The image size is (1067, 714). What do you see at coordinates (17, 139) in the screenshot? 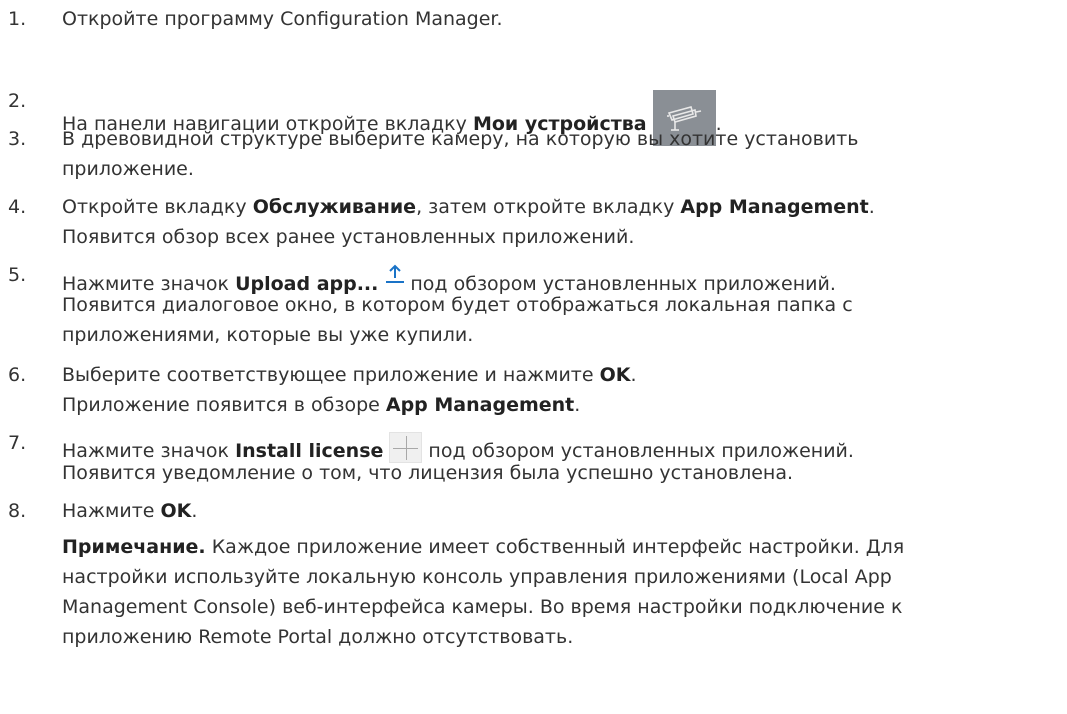
I see `step-number: 3.` at bounding box center [17, 139].